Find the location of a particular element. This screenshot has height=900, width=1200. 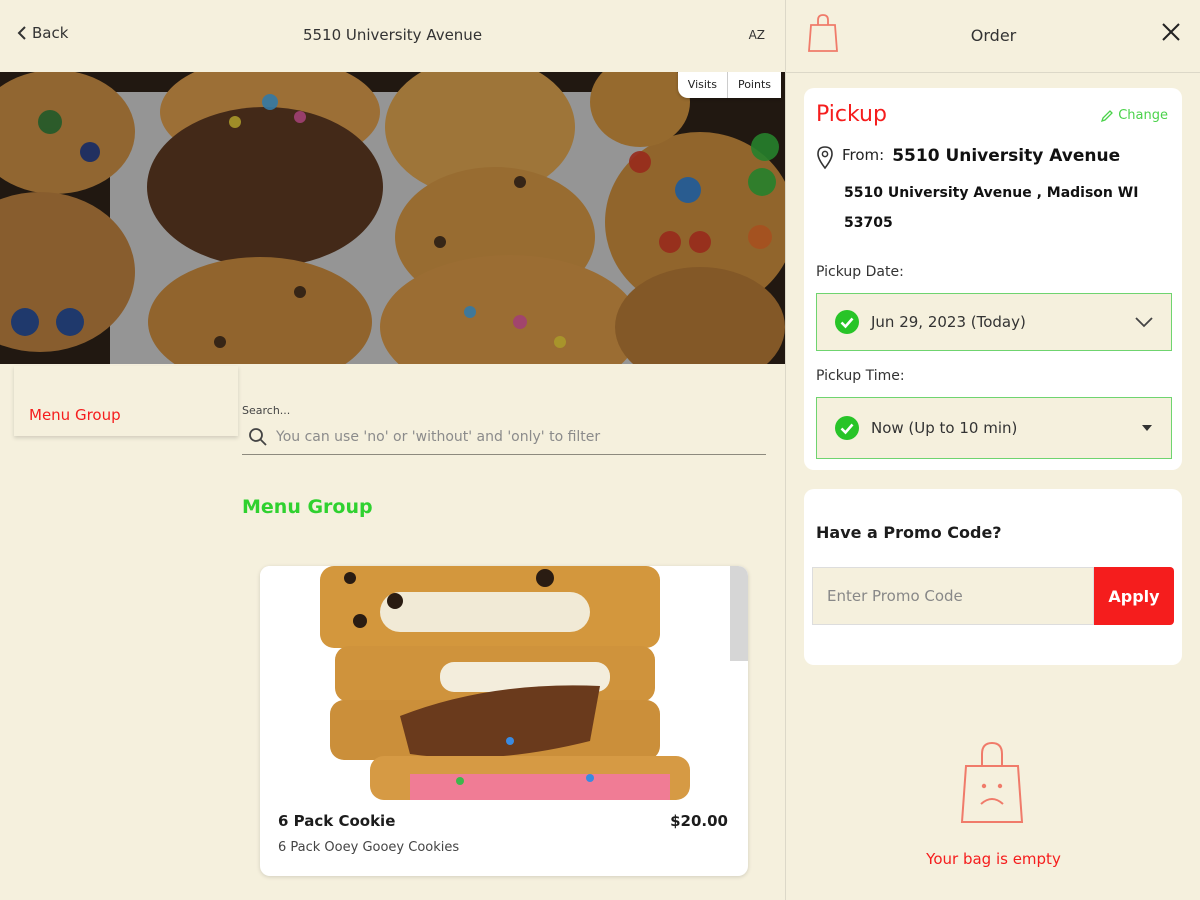

order-title: Order is located at coordinates (993, 35).